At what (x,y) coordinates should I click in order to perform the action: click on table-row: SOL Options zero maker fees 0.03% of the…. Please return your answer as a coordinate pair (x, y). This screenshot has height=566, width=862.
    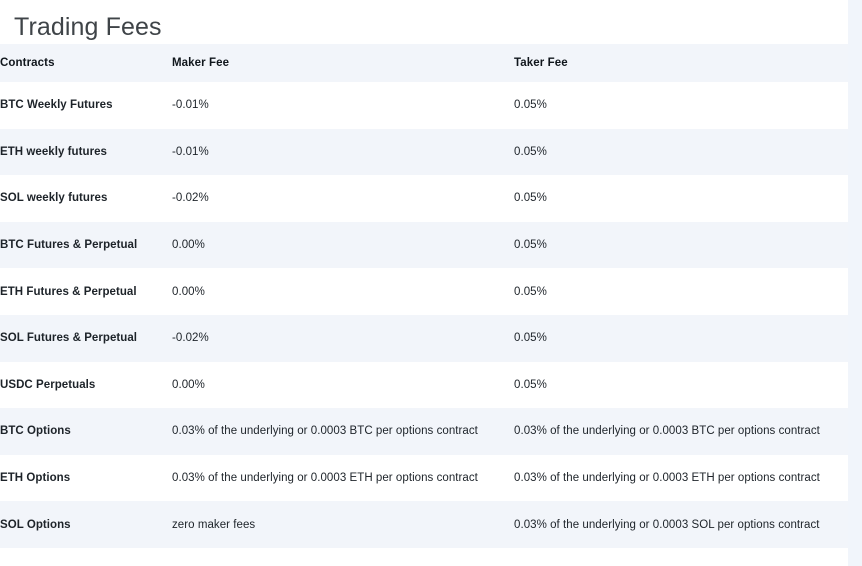
    Looking at the image, I should click on (424, 524).